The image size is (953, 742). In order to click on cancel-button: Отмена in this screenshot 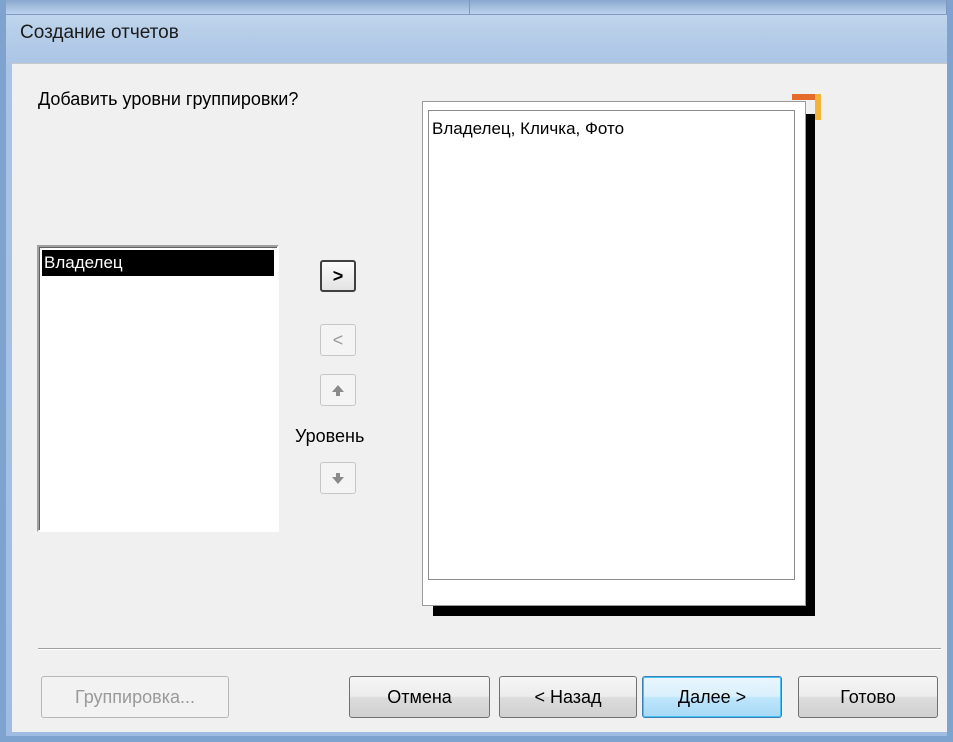, I will do `click(419, 697)`.